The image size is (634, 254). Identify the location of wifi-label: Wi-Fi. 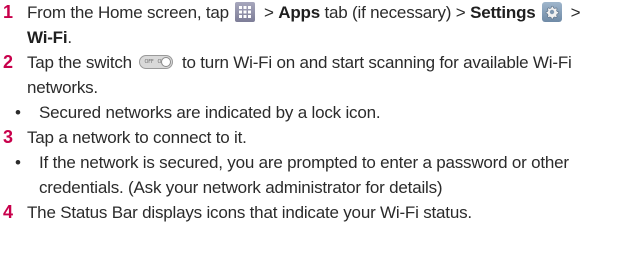
(47, 37).